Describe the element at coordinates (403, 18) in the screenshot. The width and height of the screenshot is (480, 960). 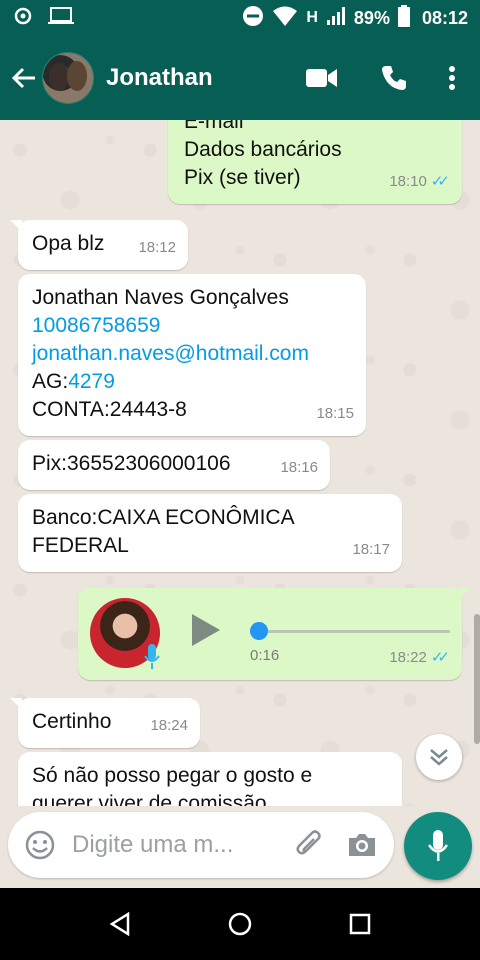
I see `battery-icon` at that location.